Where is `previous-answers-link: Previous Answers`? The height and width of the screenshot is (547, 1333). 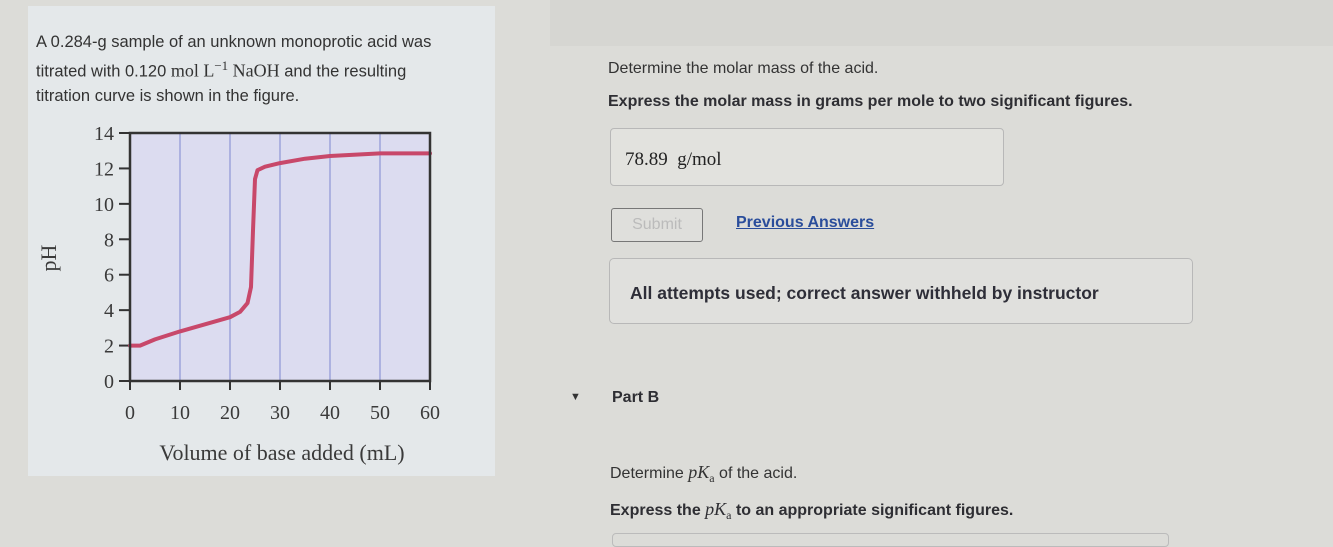 previous-answers-link: Previous Answers is located at coordinates (805, 223).